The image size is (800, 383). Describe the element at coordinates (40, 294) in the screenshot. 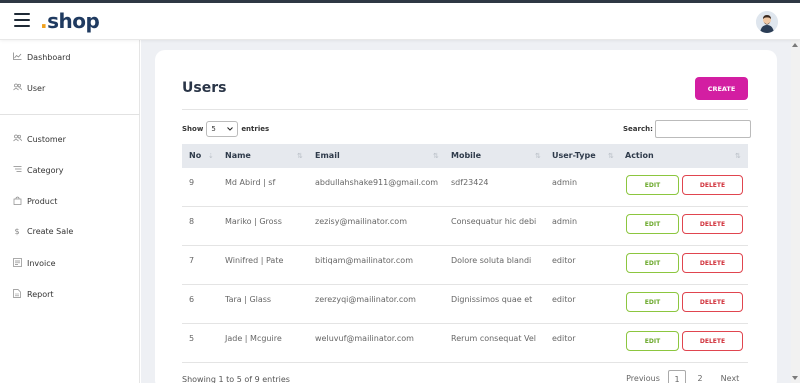

I see `sidebar-item-label: Report` at that location.